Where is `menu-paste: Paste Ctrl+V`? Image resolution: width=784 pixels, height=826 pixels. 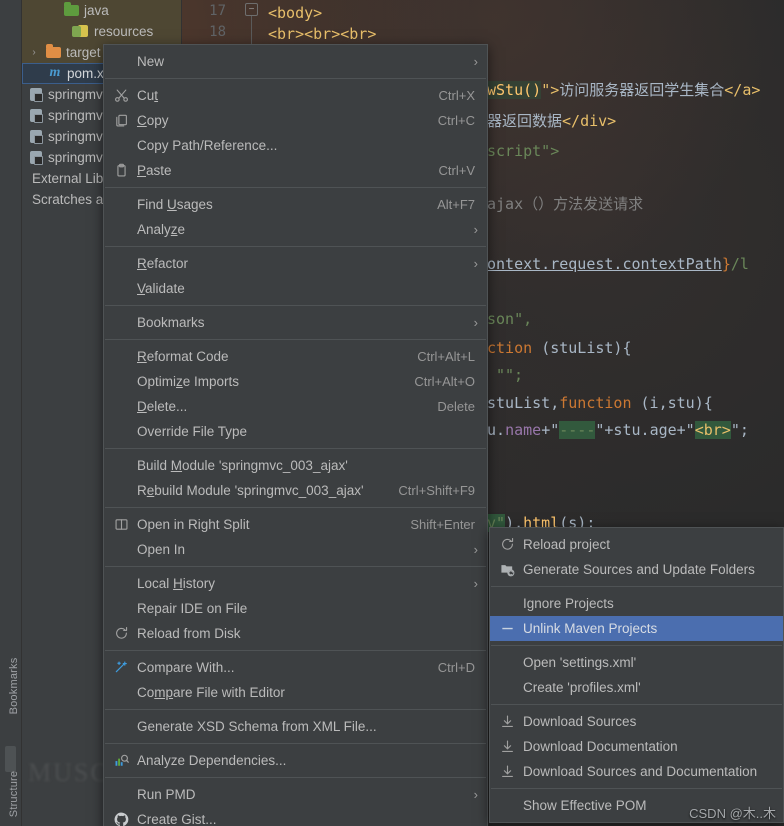
menu-paste: Paste Ctrl+V is located at coordinates (295, 170).